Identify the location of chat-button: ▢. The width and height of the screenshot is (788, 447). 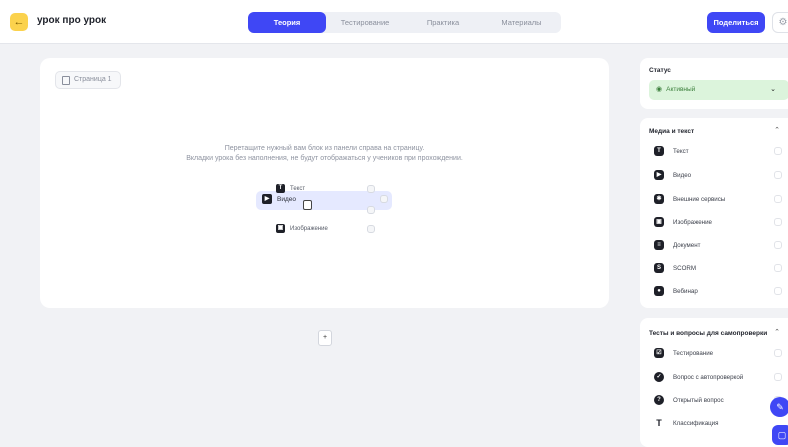
(780, 435).